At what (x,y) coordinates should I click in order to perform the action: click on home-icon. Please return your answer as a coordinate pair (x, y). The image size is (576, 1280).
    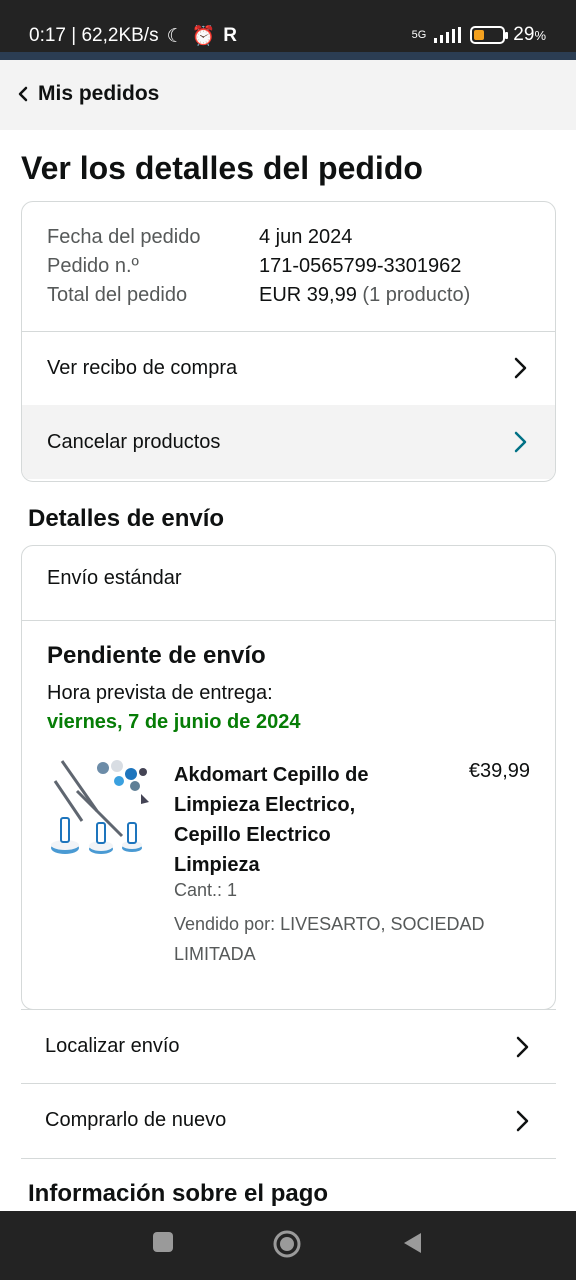
    Looking at the image, I should click on (287, 1244).